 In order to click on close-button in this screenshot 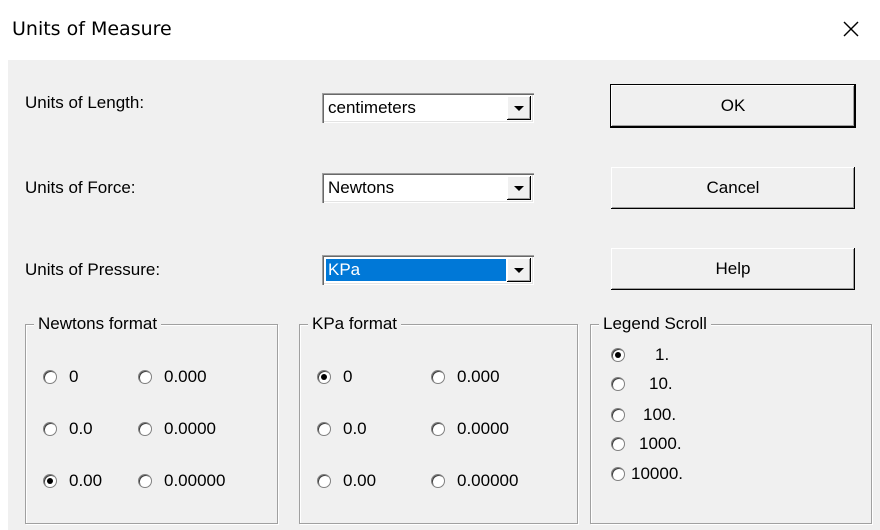, I will do `click(851, 29)`.